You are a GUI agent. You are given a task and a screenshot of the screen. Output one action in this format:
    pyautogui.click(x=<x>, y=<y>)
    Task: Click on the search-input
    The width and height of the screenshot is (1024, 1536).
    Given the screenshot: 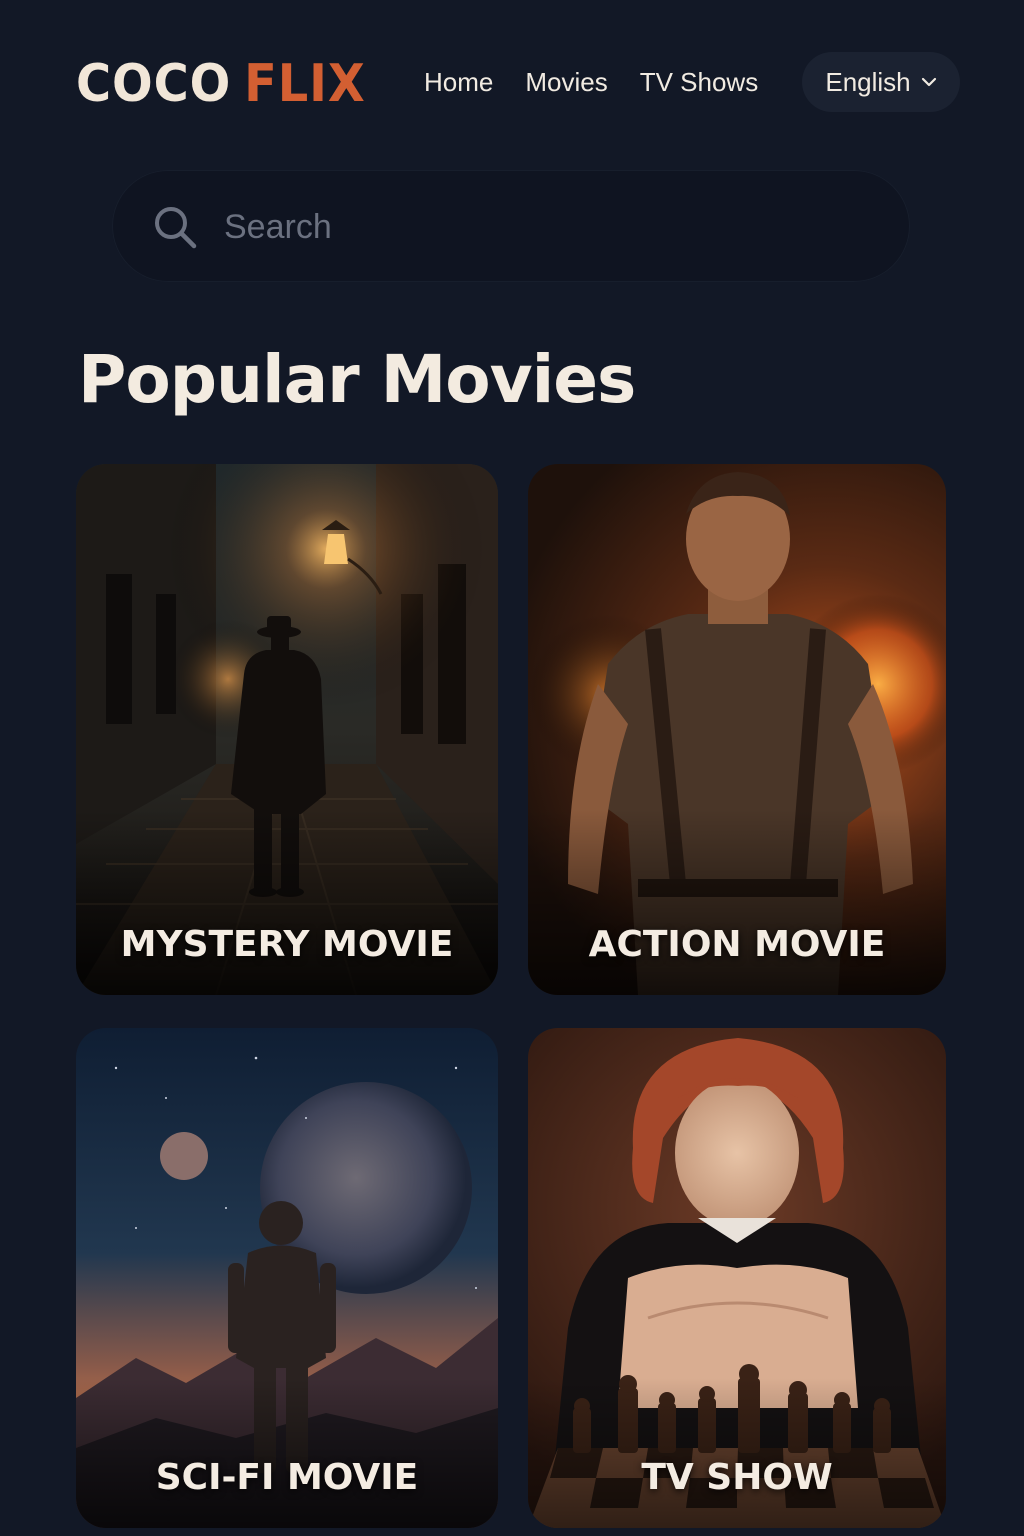 What is the action you would take?
    pyautogui.click(x=544, y=227)
    